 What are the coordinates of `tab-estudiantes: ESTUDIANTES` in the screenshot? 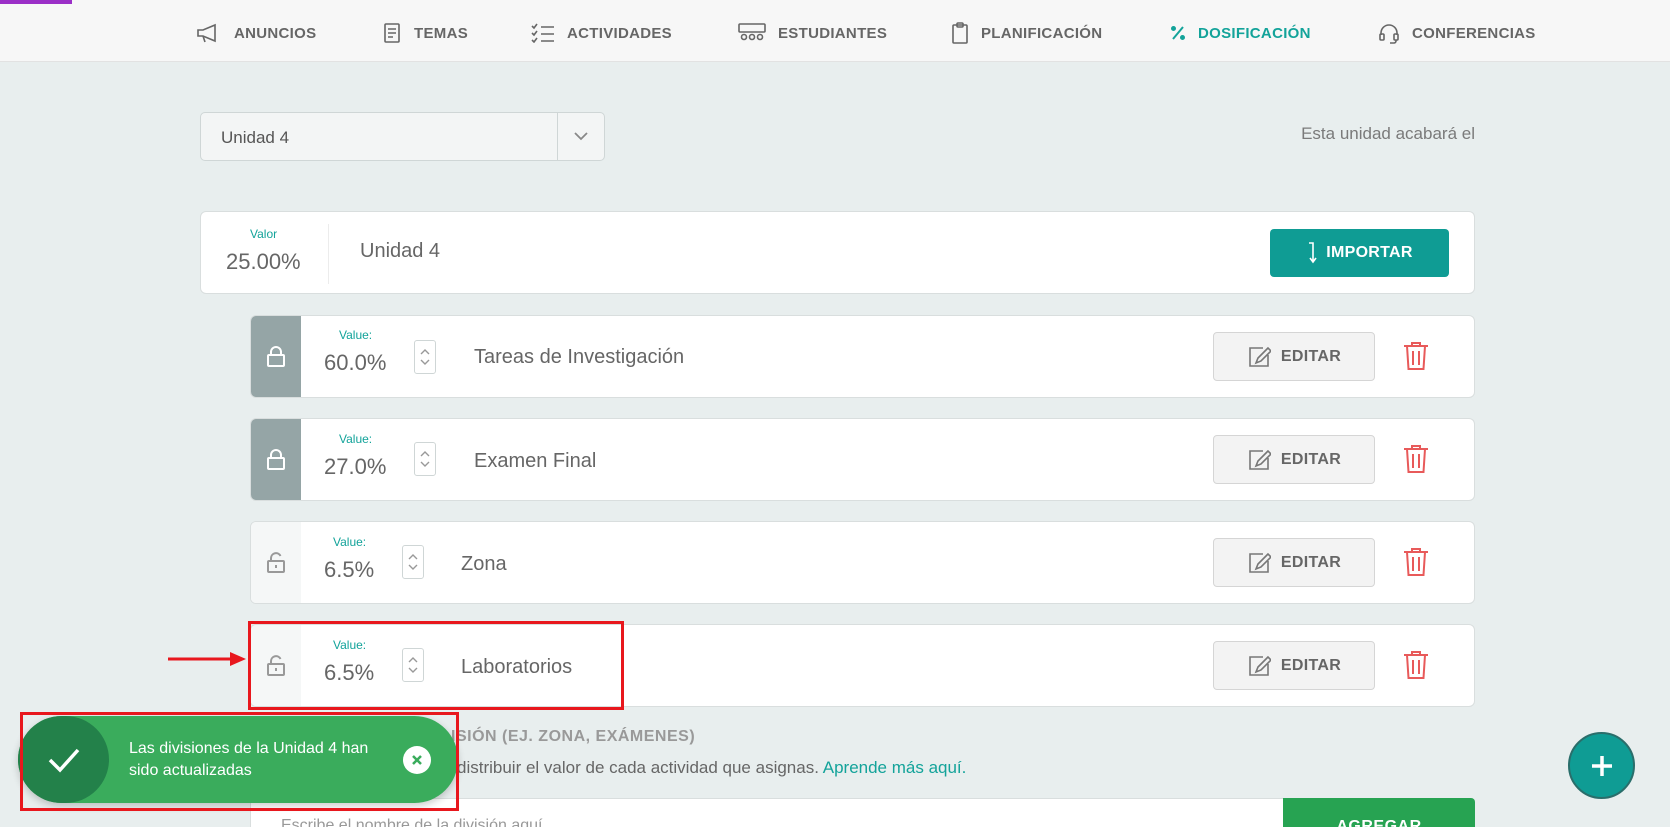 It's located at (812, 33).